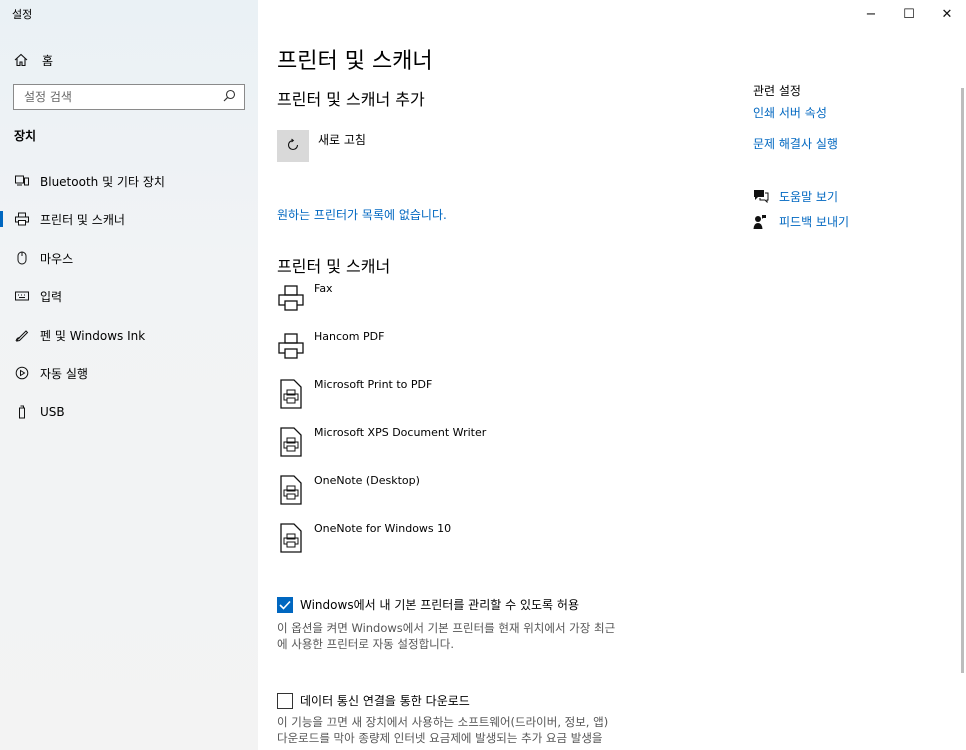 Image resolution: width=966 pixels, height=750 pixels. Describe the element at coordinates (947, 14) in the screenshot. I see `close-button: ✕` at that location.